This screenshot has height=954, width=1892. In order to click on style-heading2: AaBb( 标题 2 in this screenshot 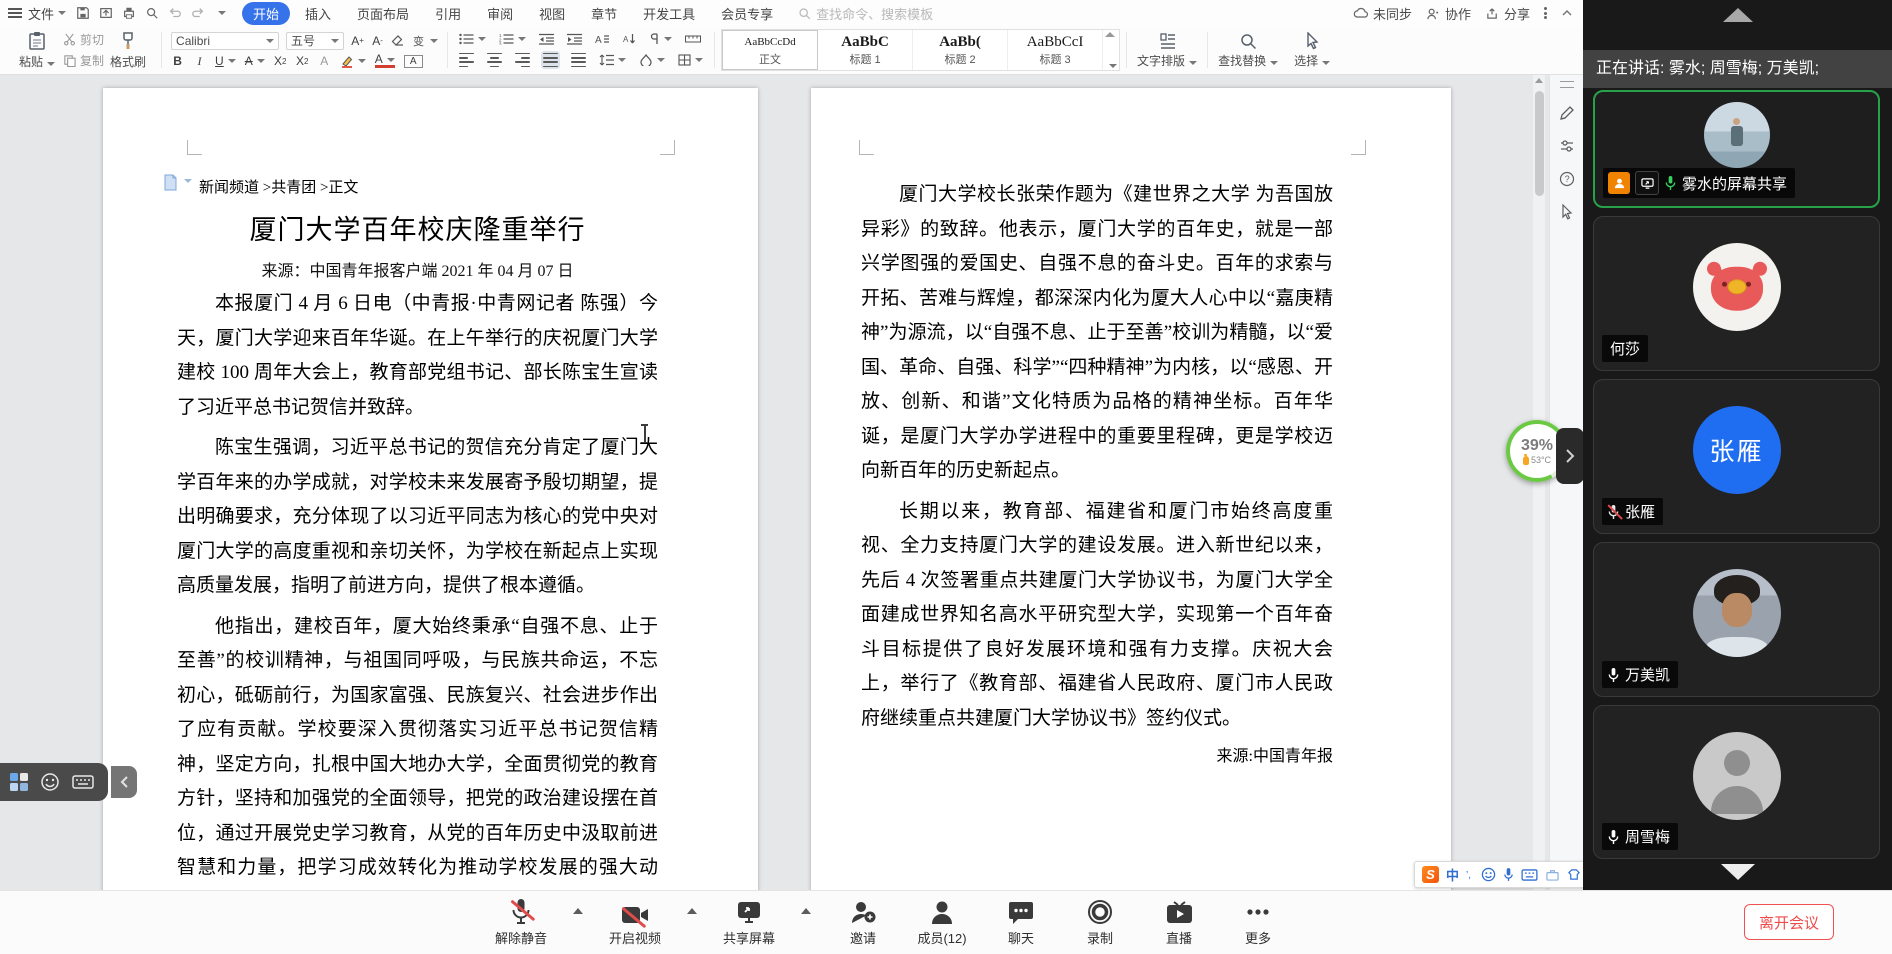, I will do `click(961, 50)`.